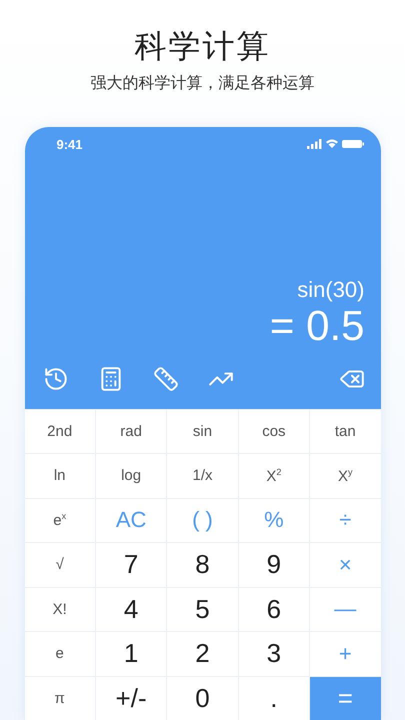  What do you see at coordinates (59, 654) in the screenshot?
I see `calculator-key: e` at bounding box center [59, 654].